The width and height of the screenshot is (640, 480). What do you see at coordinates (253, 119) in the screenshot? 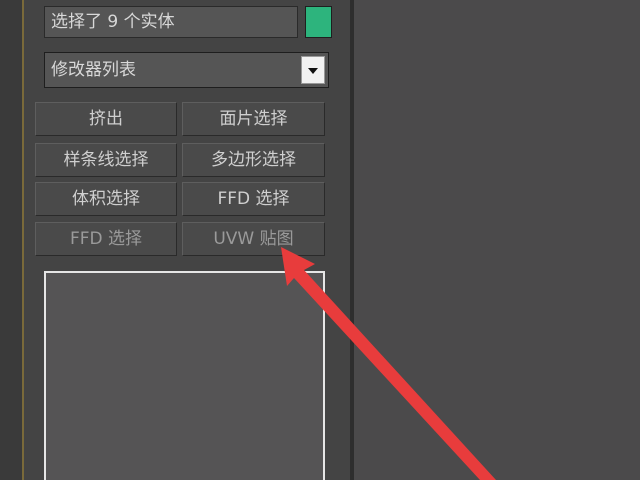
I see `patch-select-button: 面片选择` at bounding box center [253, 119].